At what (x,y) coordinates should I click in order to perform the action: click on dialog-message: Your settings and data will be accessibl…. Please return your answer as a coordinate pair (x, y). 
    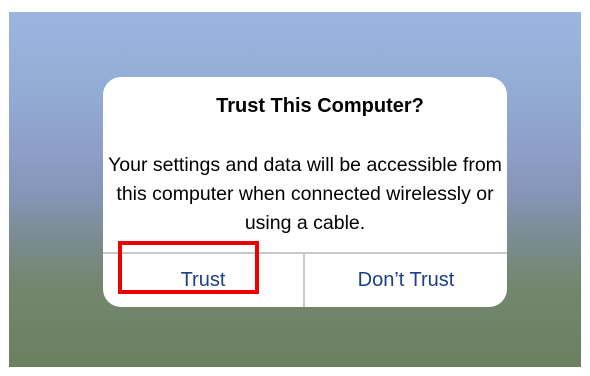
    Looking at the image, I should click on (305, 194).